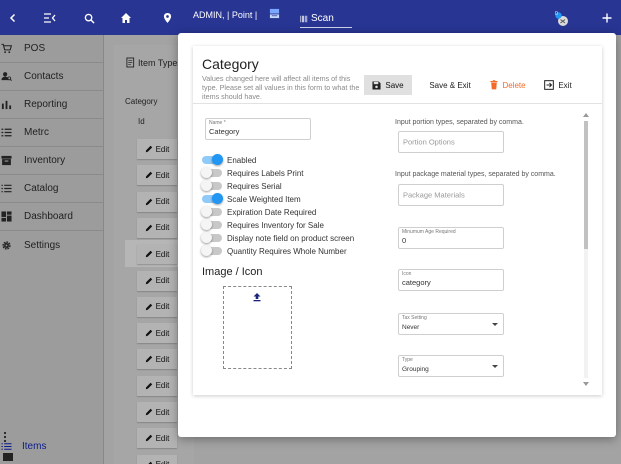 This screenshot has width=621, height=464. Describe the element at coordinates (167, 18) in the screenshot. I see `location-pin-icon` at that location.